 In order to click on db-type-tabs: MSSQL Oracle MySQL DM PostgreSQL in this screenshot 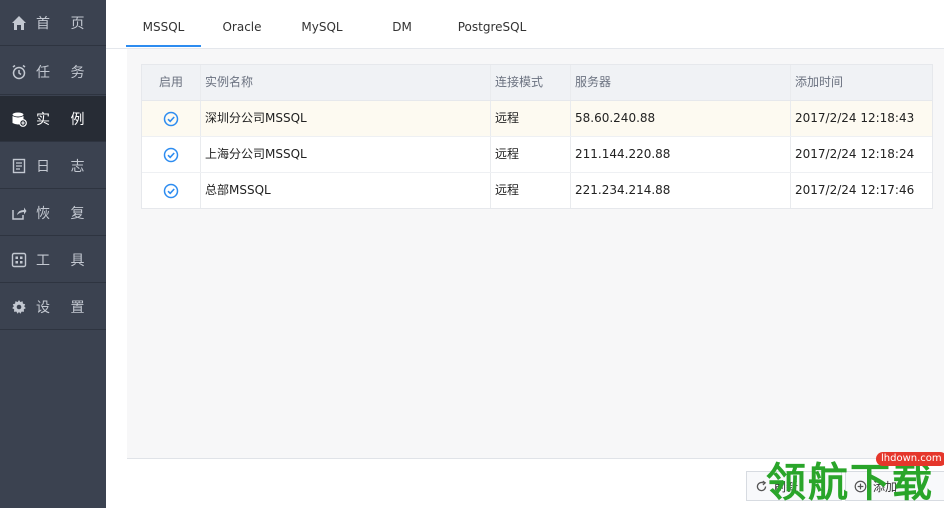, I will do `click(525, 24)`.